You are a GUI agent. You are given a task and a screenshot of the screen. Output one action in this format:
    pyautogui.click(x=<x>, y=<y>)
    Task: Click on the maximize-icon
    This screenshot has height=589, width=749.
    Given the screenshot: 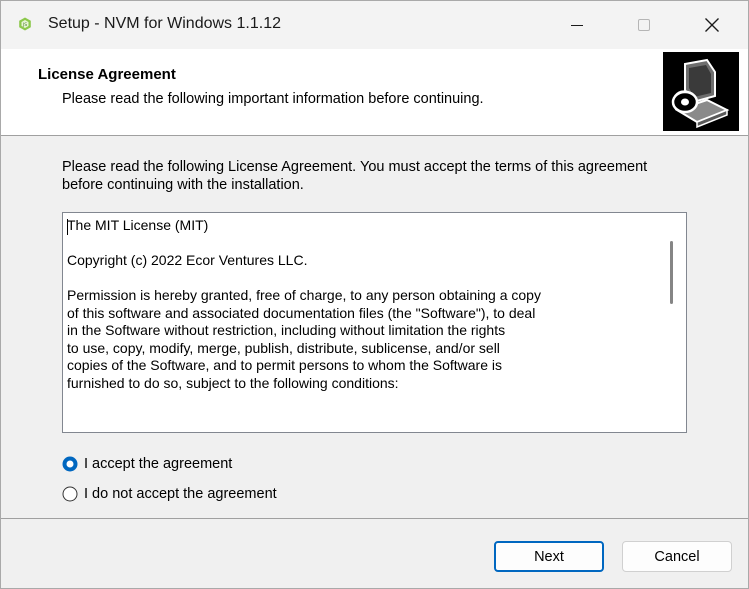 What is the action you would take?
    pyautogui.click(x=644, y=25)
    